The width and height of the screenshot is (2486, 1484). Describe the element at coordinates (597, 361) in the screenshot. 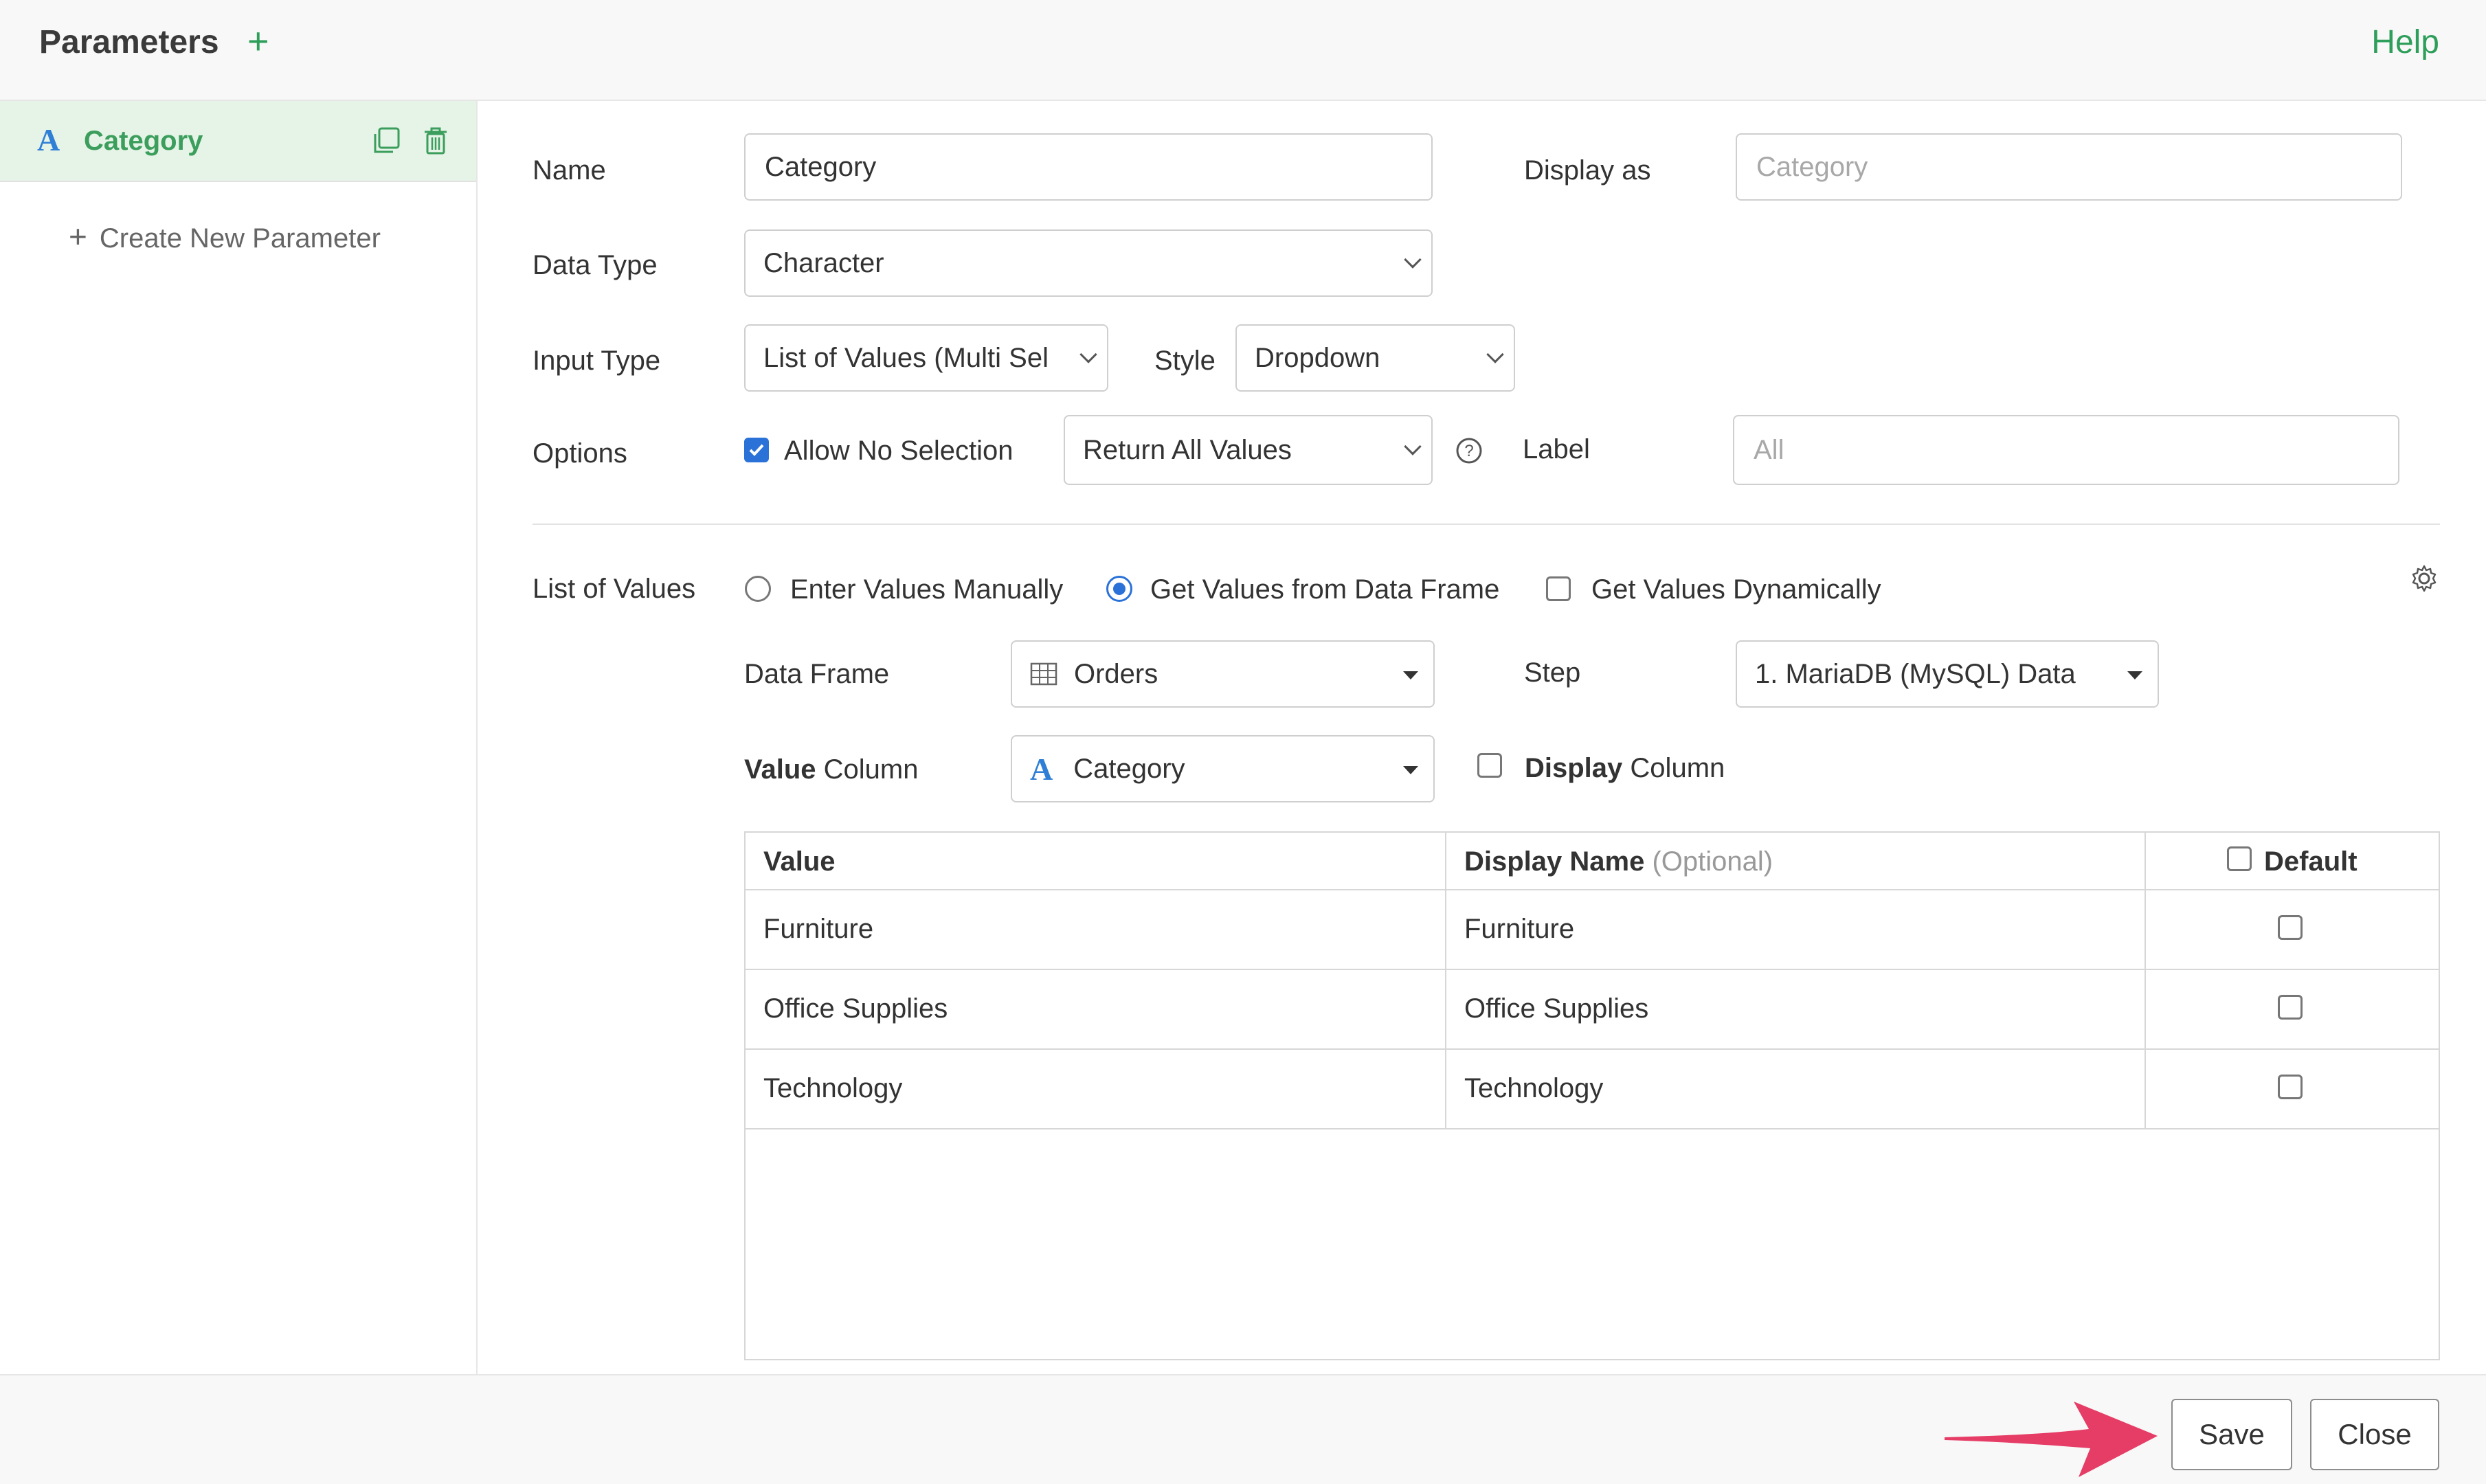

I see `input-type-label: Input Type` at that location.